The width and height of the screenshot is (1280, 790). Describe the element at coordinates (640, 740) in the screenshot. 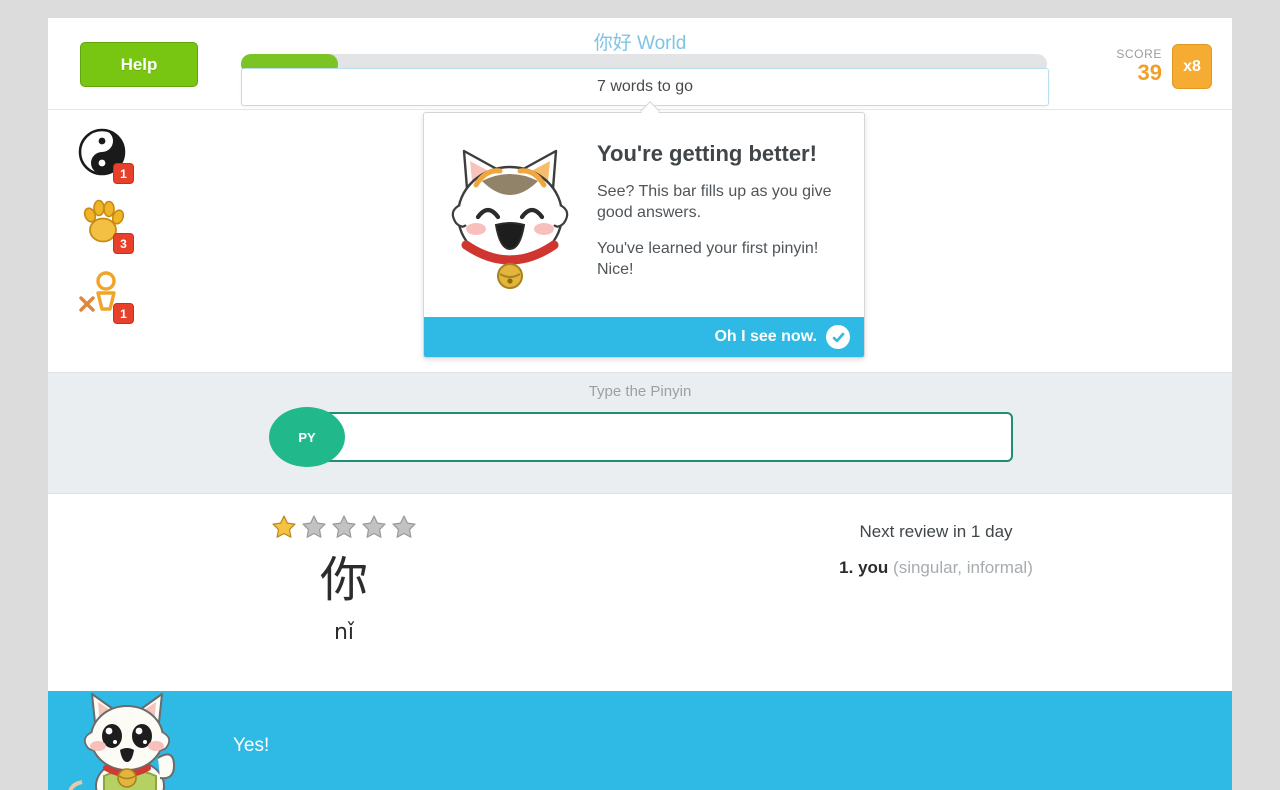

I see `feedback-bar: Yes!` at that location.